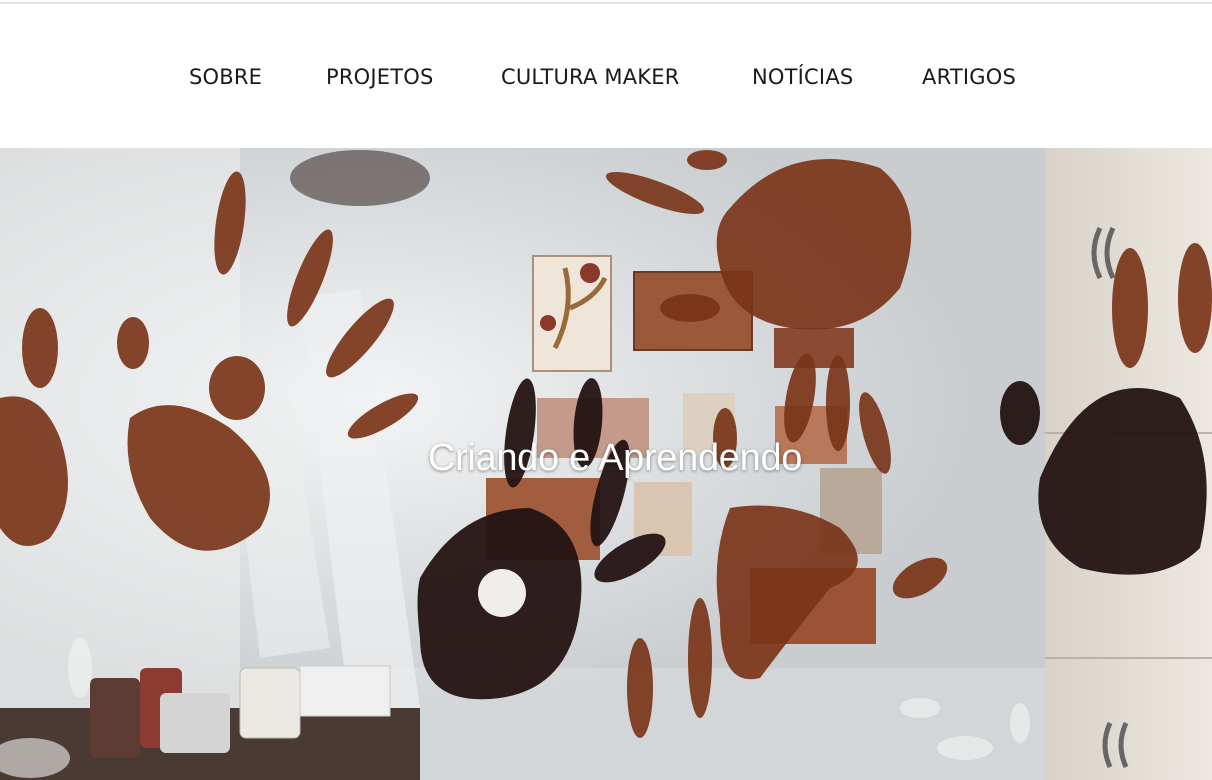  Describe the element at coordinates (225, 77) in the screenshot. I see `nav-item-sobre: SOBRE` at that location.